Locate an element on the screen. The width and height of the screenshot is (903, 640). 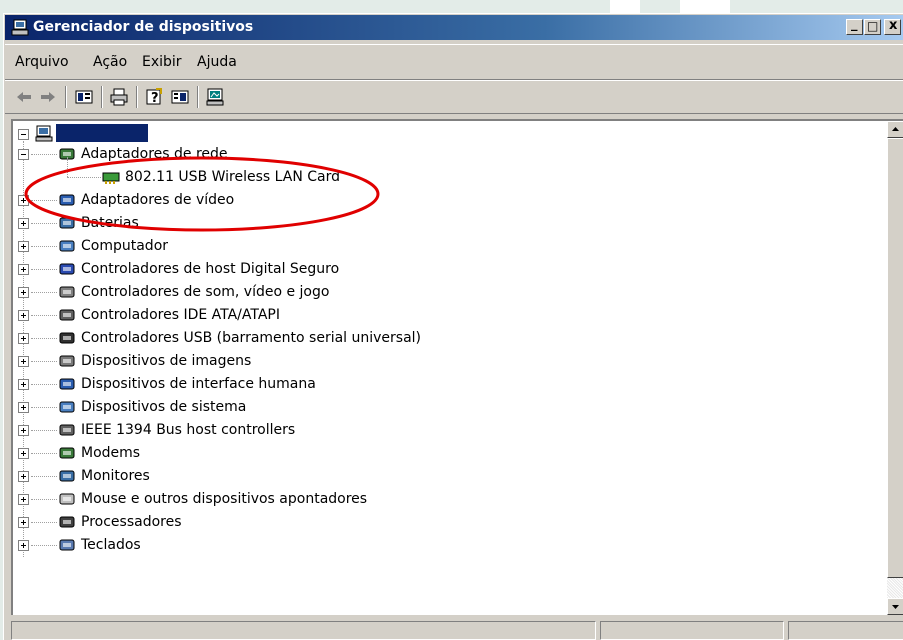
menu-exibir: Exibir is located at coordinates (162, 62).